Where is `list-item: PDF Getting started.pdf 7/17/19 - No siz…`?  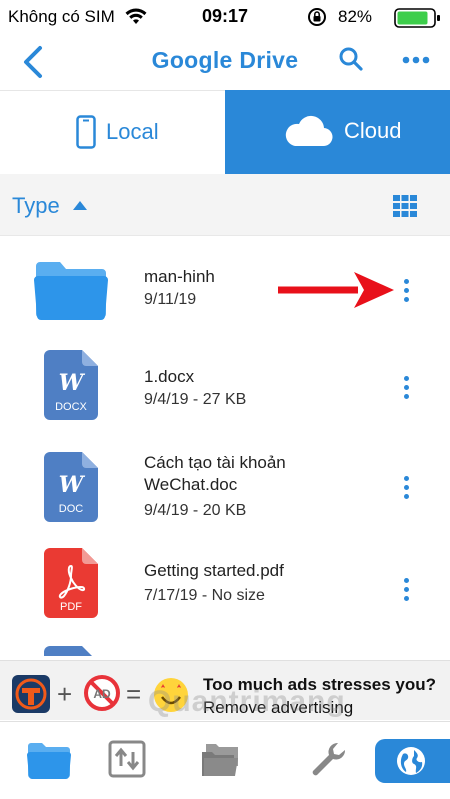 list-item: PDF Getting started.pdf 7/17/19 - No siz… is located at coordinates (225, 590).